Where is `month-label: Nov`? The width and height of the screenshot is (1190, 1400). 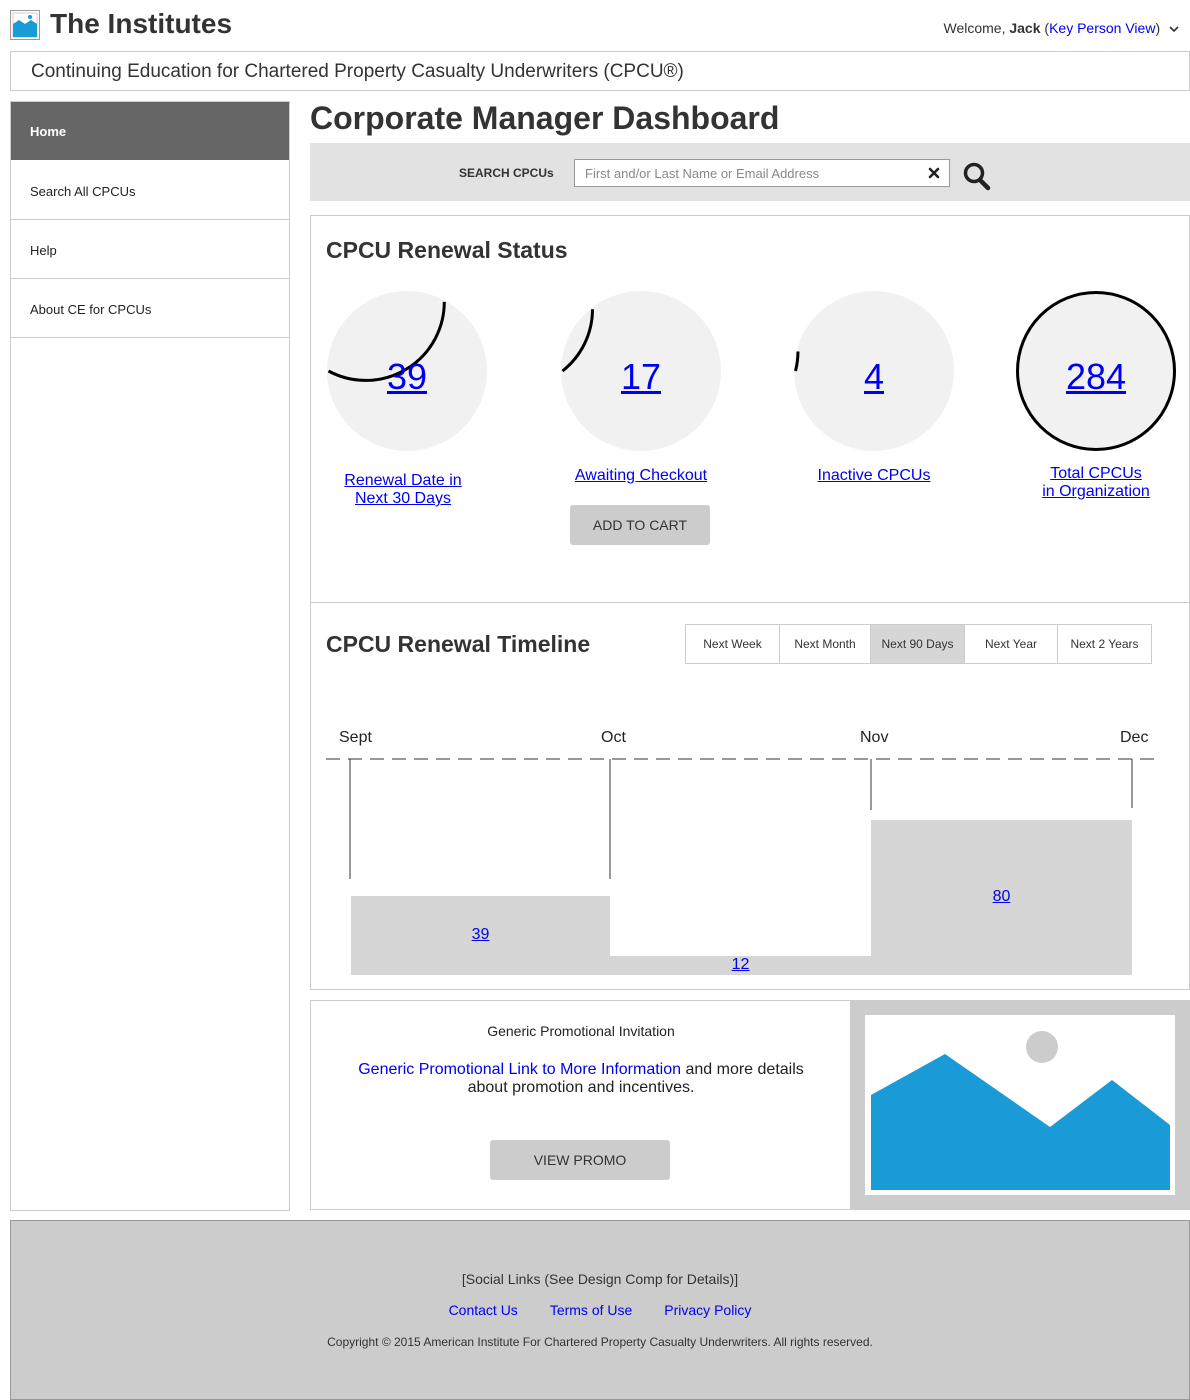 month-label: Nov is located at coordinates (874, 737).